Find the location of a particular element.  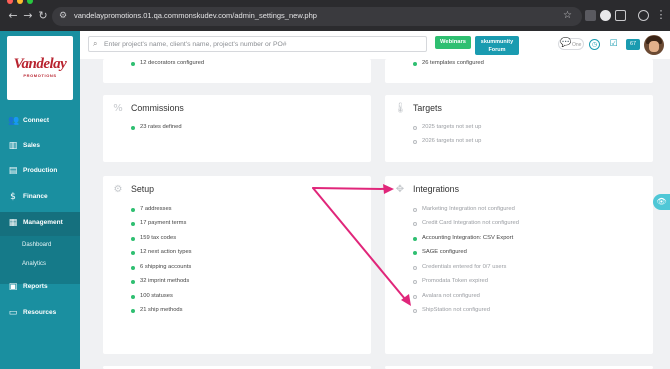

sidebar-item-connect: 👥 Connect is located at coordinates (40, 122).